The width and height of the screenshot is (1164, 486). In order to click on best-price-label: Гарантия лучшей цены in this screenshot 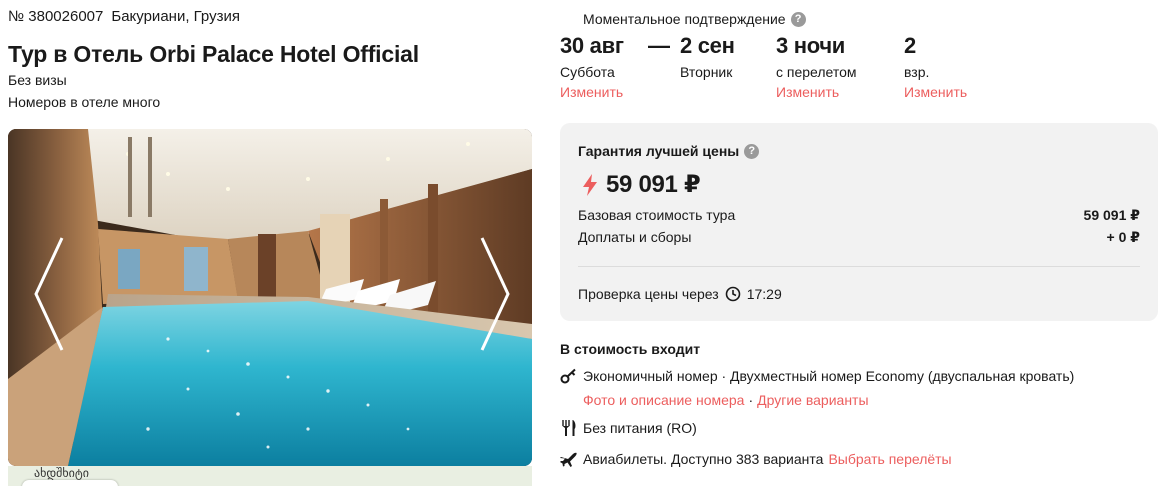, I will do `click(659, 151)`.